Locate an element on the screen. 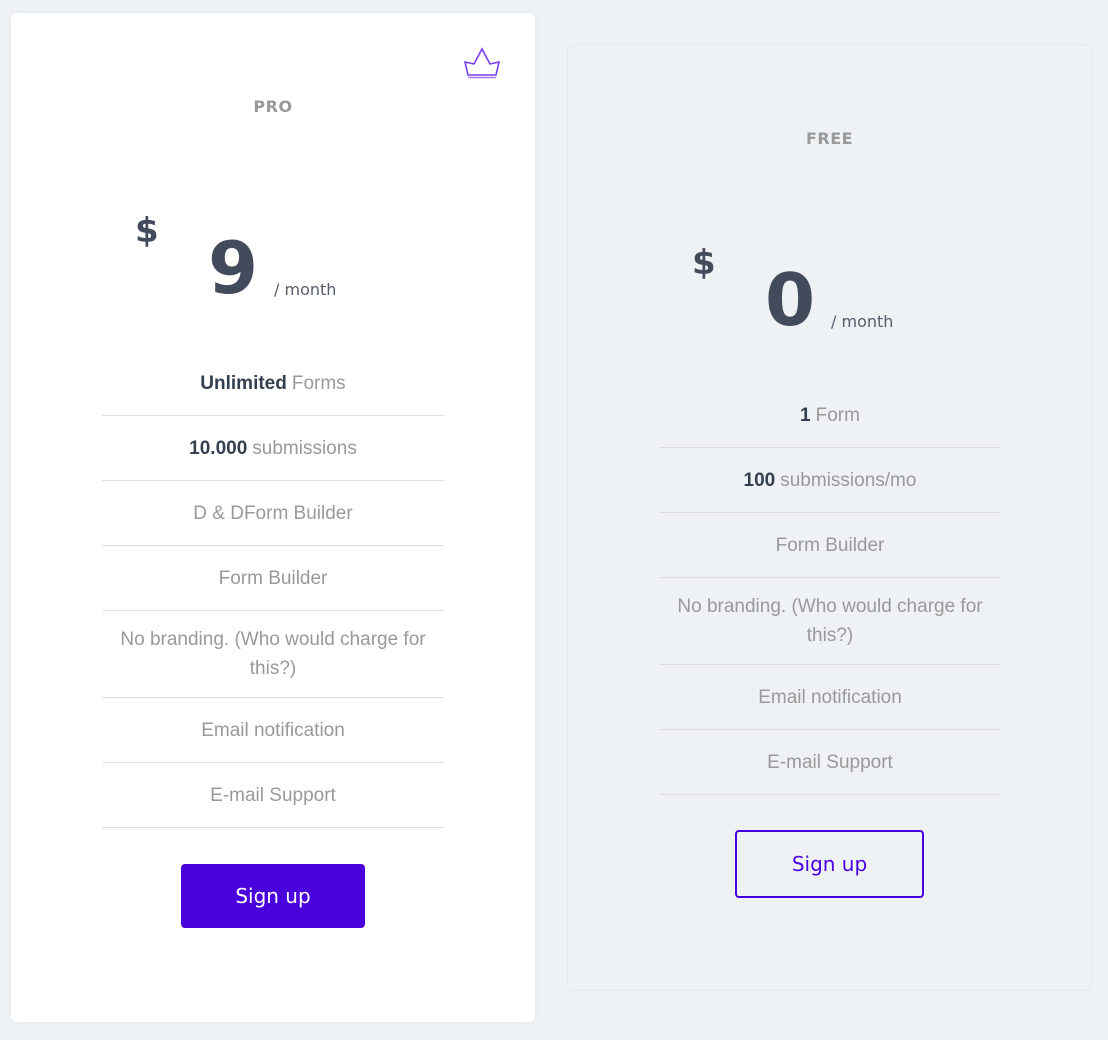 Image resolution: width=1108 pixels, height=1040 pixels. price-amount: 0 is located at coordinates (790, 300).